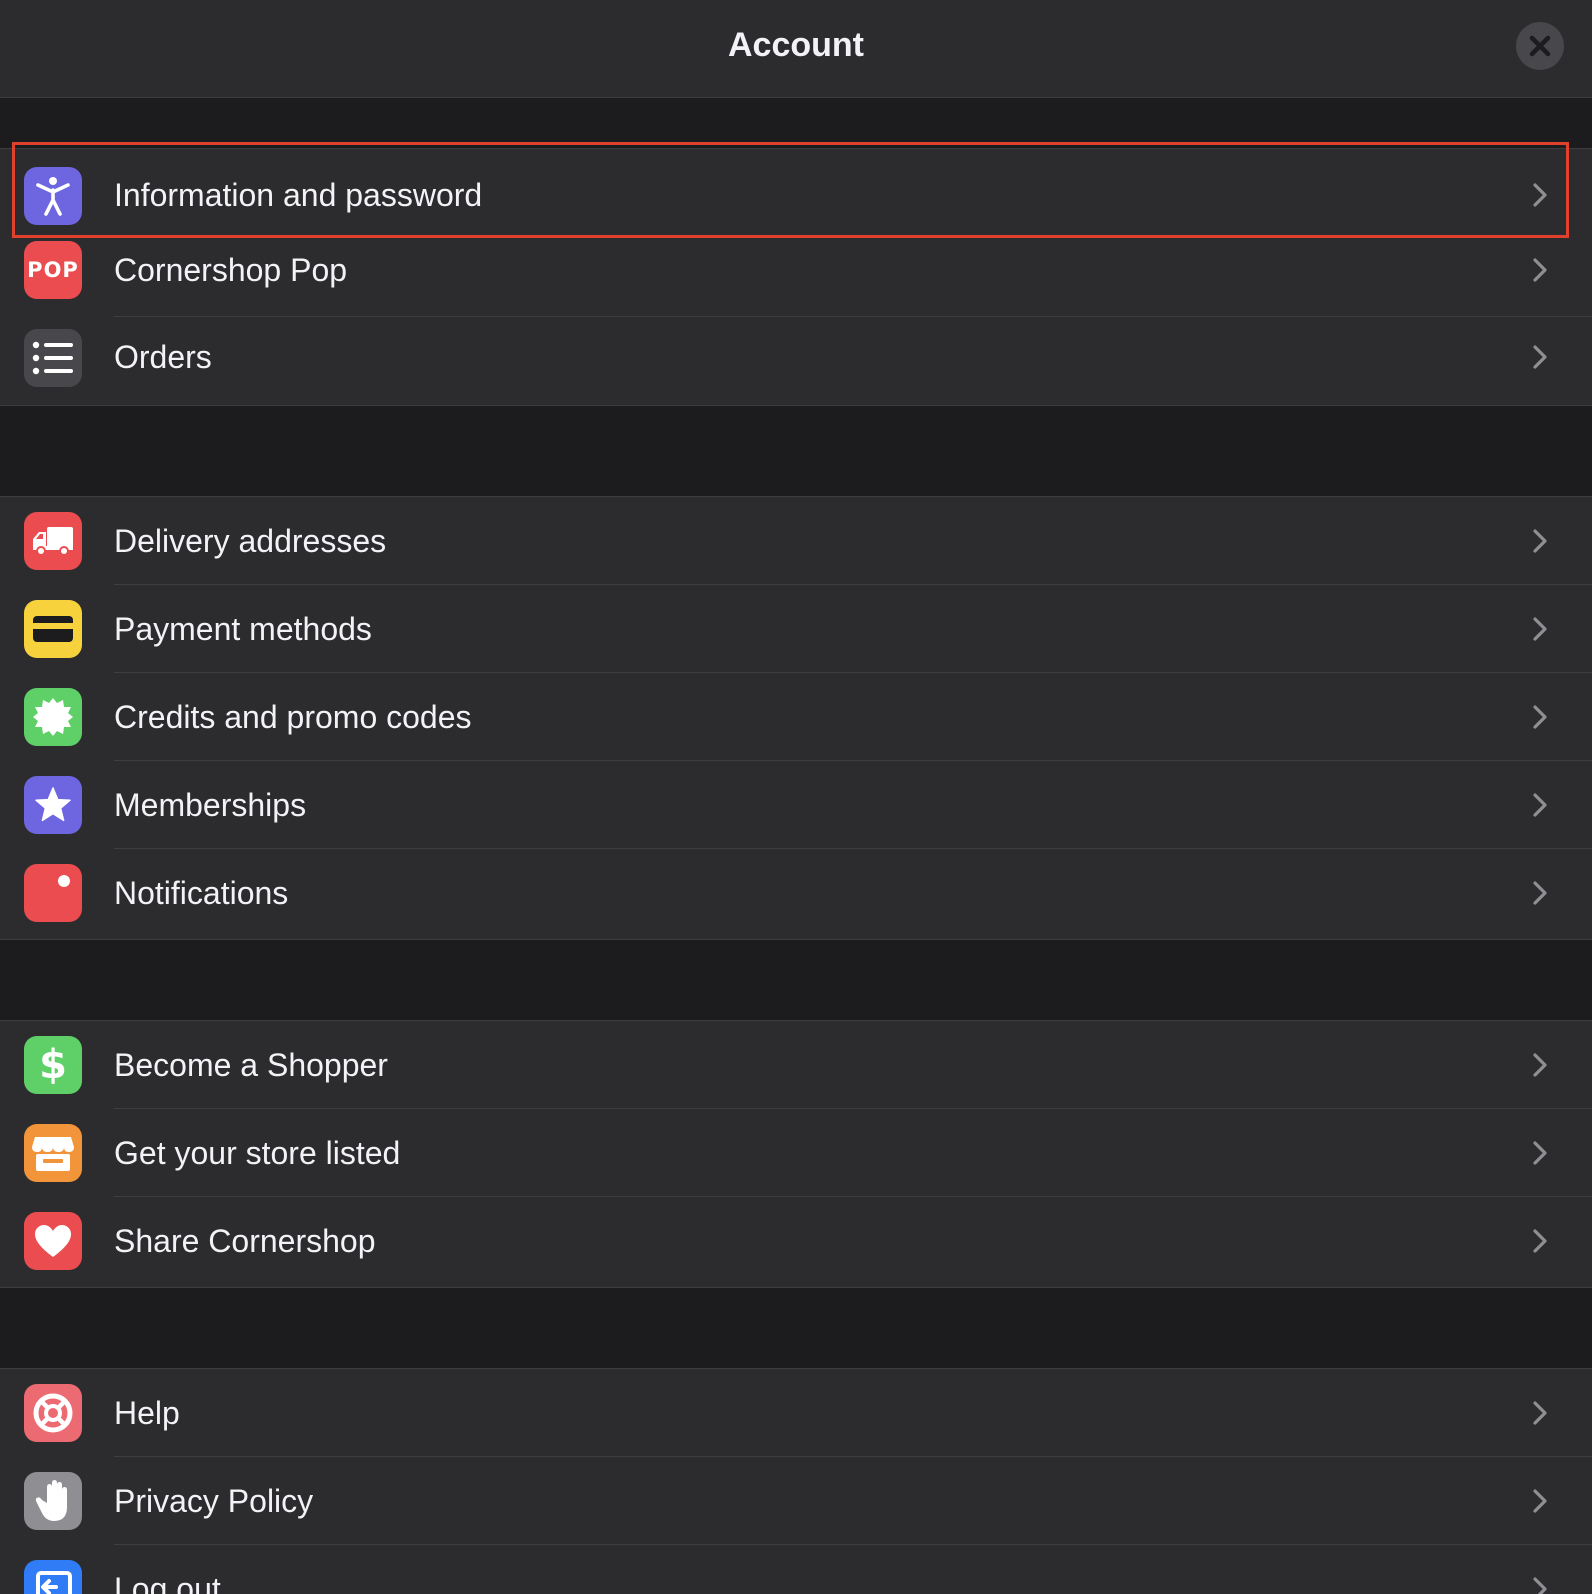 The image size is (1592, 1594). What do you see at coordinates (796, 45) in the screenshot?
I see `page-title: Account` at bounding box center [796, 45].